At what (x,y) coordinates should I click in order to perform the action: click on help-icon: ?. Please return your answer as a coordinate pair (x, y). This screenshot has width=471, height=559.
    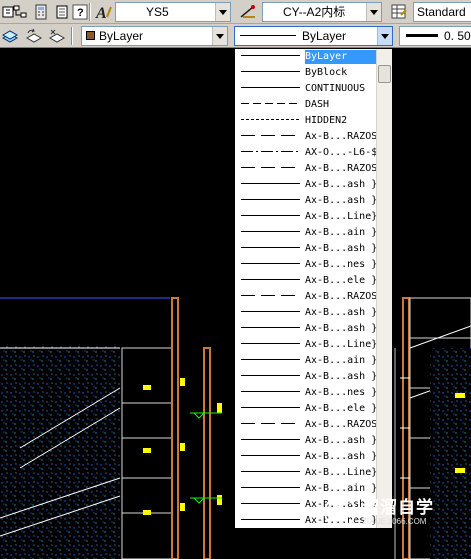
    Looking at the image, I should click on (80, 12).